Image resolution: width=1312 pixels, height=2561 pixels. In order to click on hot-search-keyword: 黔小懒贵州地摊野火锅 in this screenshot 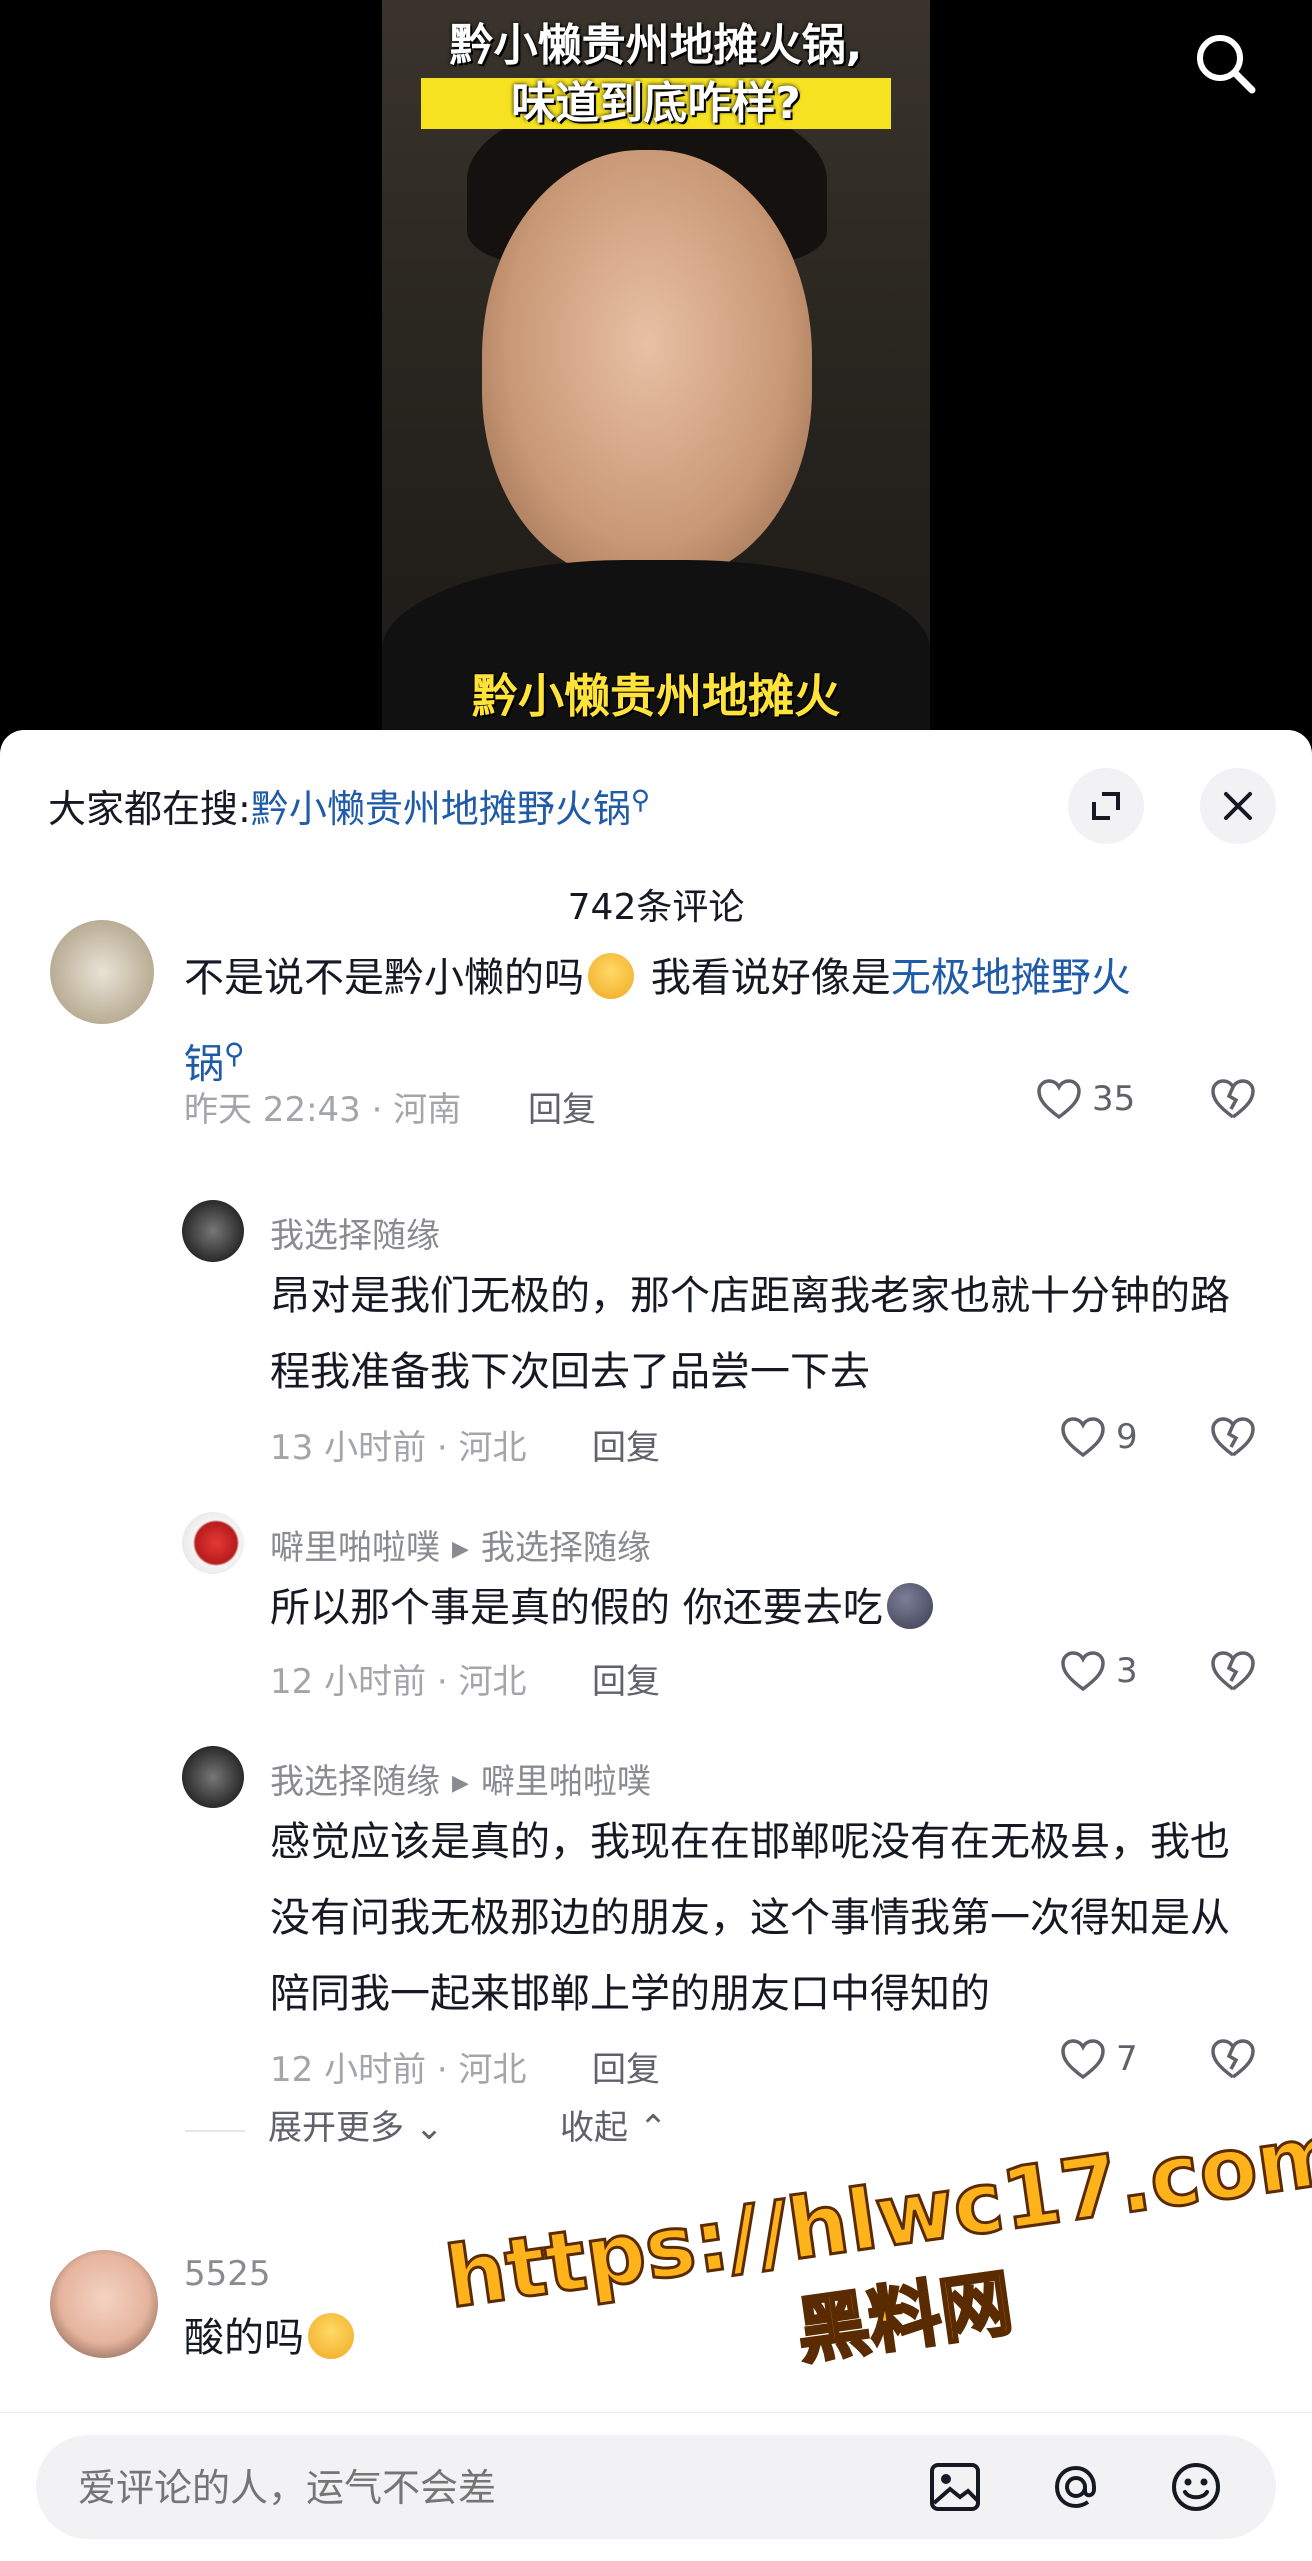, I will do `click(441, 809)`.